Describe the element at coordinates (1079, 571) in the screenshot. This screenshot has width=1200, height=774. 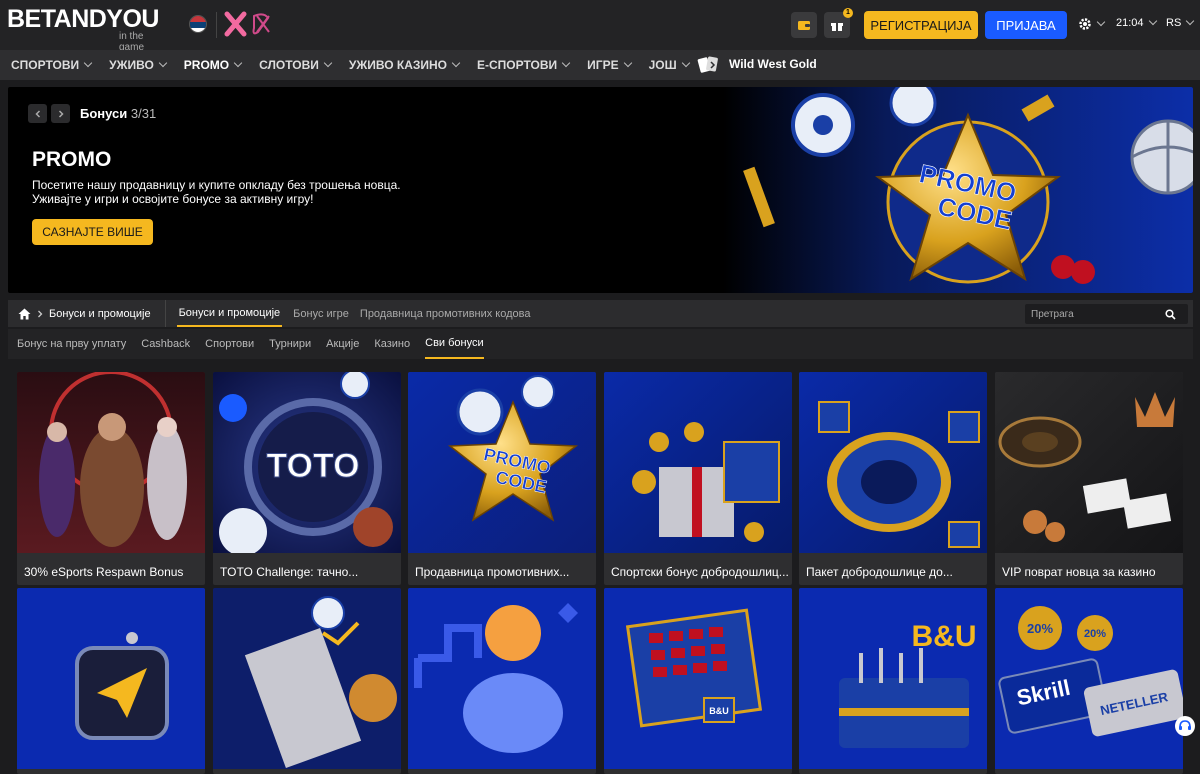
I see `card-caption: VIP поврат новца за казино` at that location.